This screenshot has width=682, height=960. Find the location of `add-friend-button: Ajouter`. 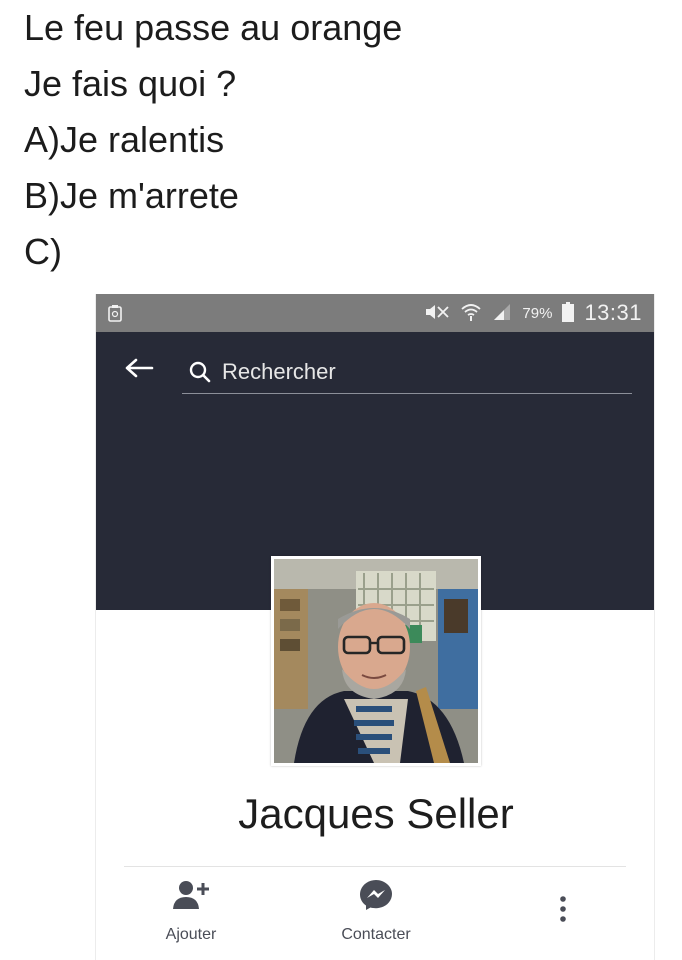

add-friend-button: Ajouter is located at coordinates (191, 911).